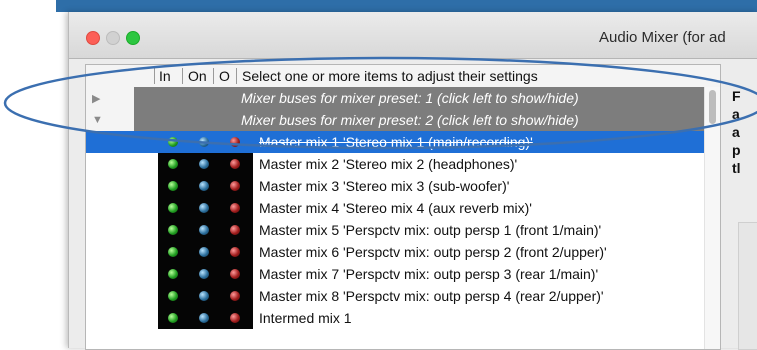 The width and height of the screenshot is (757, 350). Describe the element at coordinates (110, 120) in the screenshot. I see `group-toggle-area: ▼` at that location.